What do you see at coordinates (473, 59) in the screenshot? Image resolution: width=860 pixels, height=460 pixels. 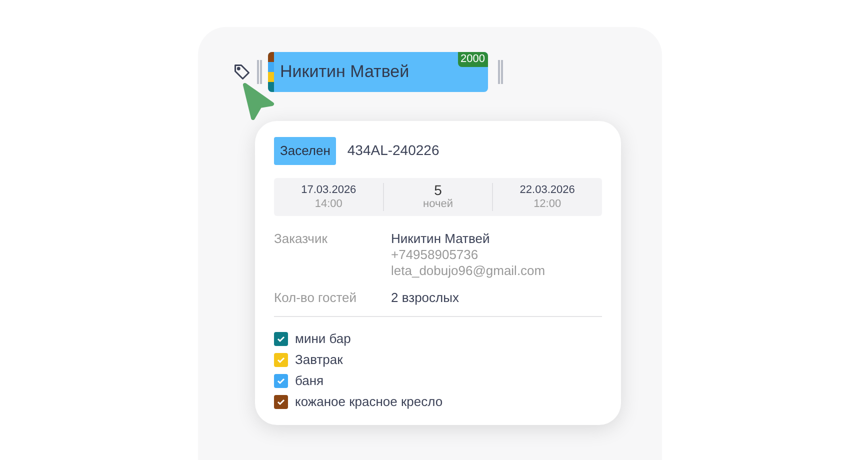 I see `price-badge: 2000` at bounding box center [473, 59].